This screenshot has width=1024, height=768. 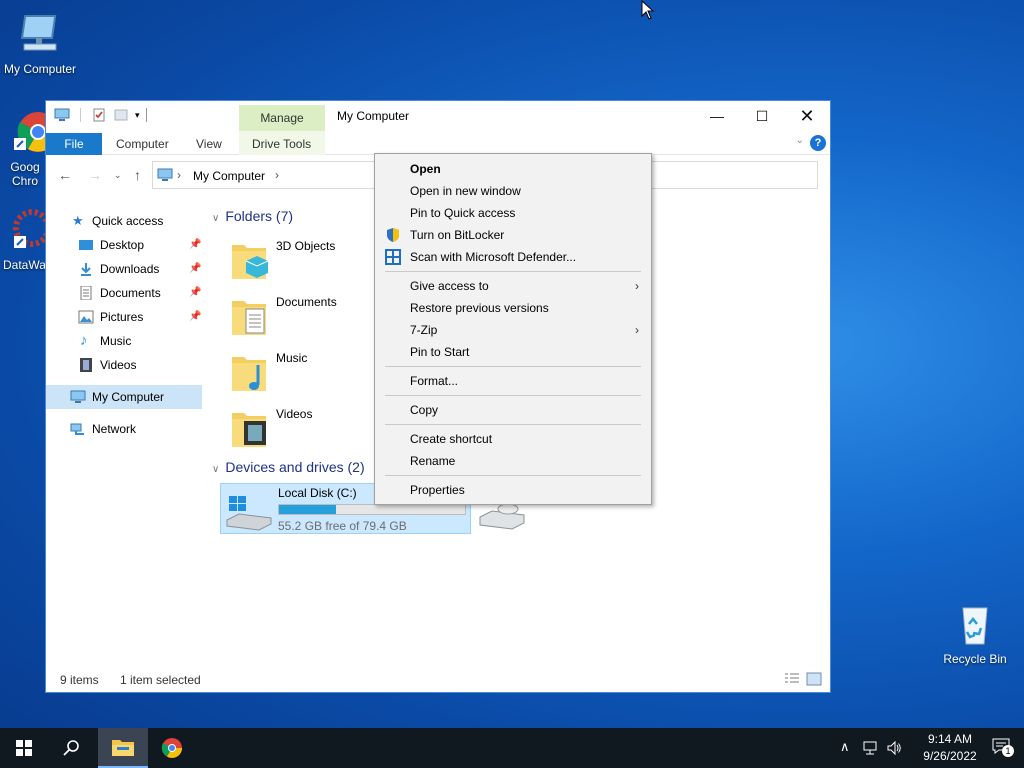 What do you see at coordinates (28, 230) in the screenshot?
I see `app-icon` at bounding box center [28, 230].